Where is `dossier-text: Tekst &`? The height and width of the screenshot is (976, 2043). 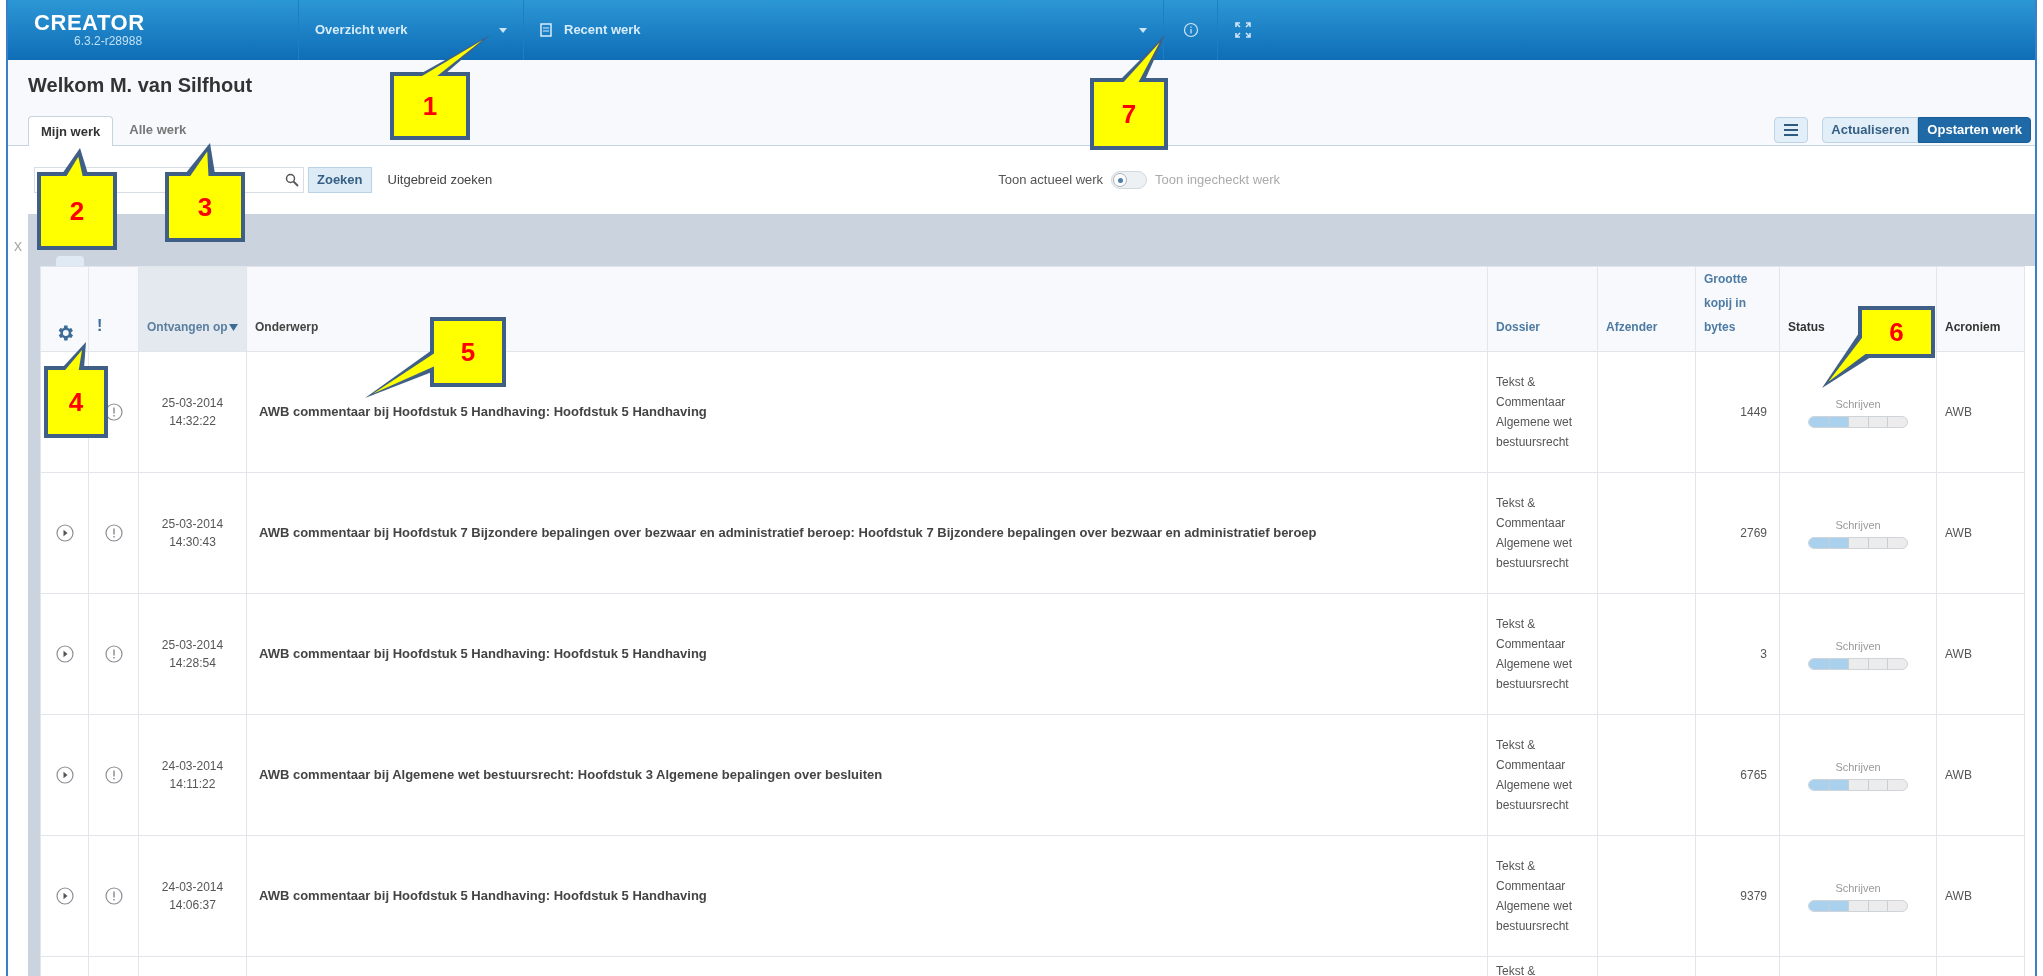 dossier-text: Tekst & is located at coordinates (1516, 970).